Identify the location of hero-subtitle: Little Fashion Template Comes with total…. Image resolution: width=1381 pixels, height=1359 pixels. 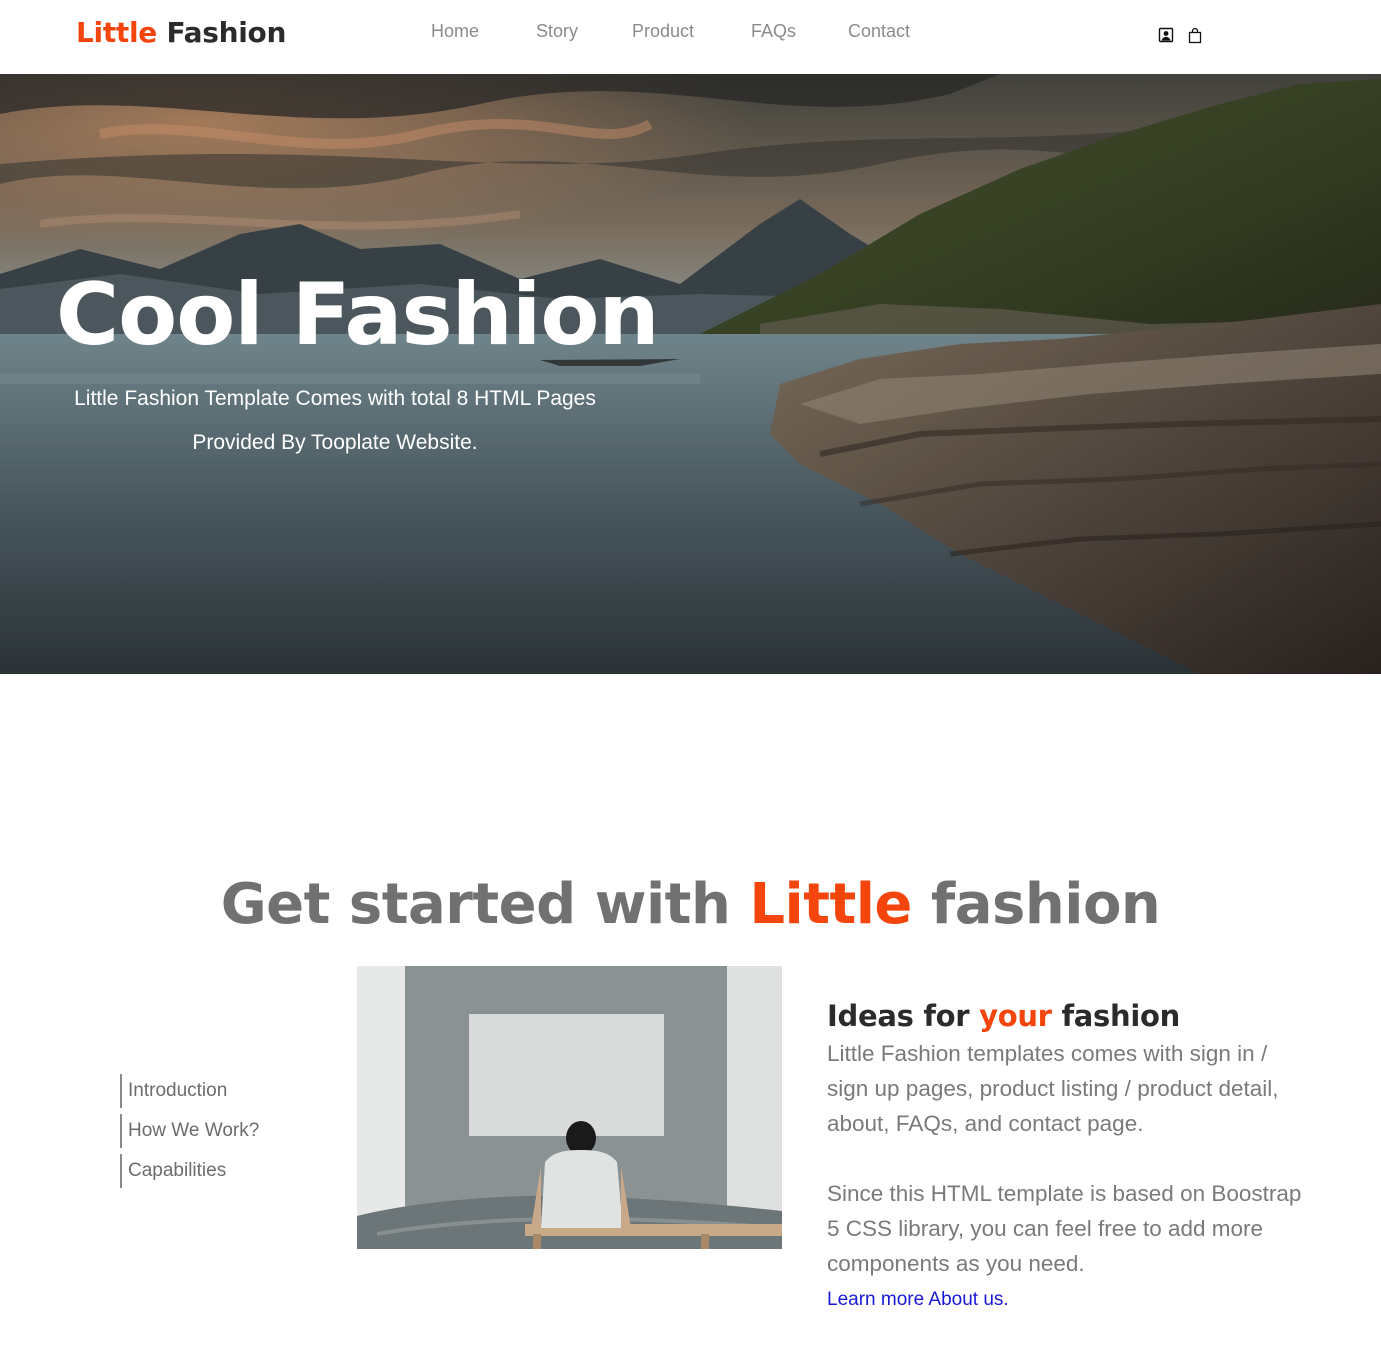
(335, 420).